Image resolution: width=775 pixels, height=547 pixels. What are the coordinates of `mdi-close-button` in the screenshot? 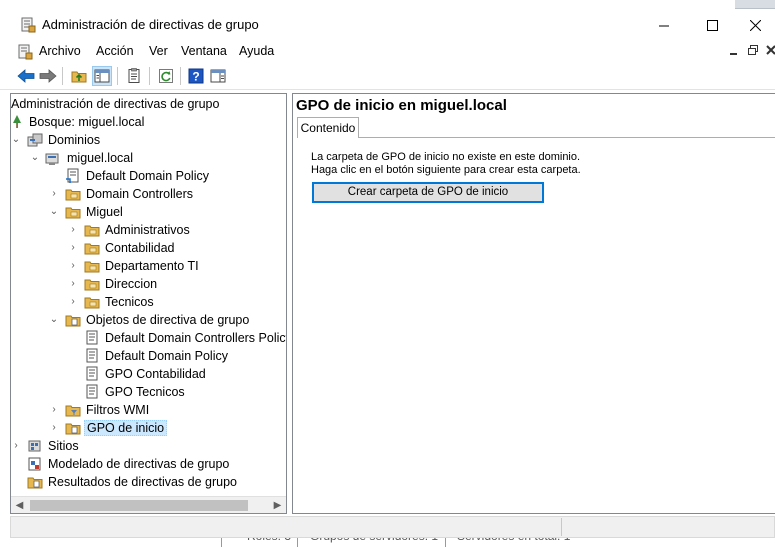 It's located at (769, 52).